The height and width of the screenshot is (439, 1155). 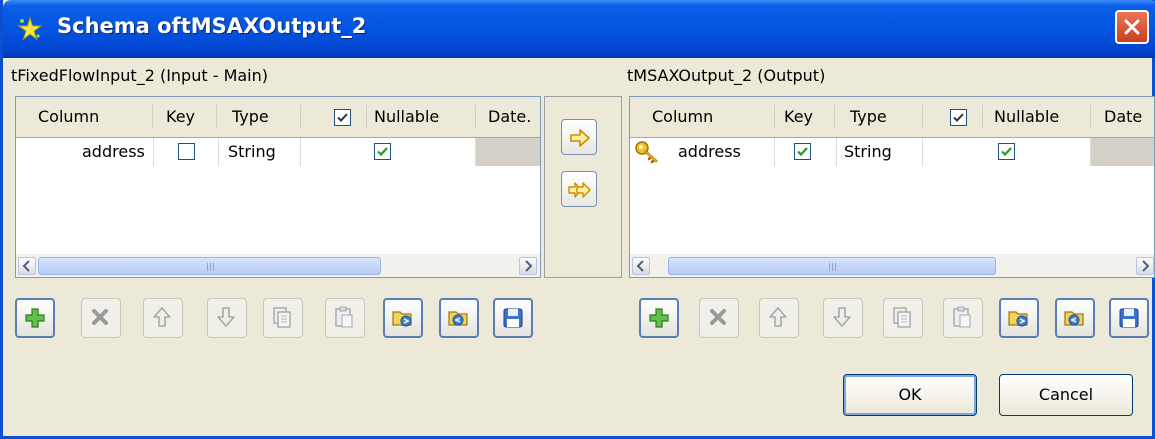 I want to click on double-arrow-right-icon, so click(x=579, y=190).